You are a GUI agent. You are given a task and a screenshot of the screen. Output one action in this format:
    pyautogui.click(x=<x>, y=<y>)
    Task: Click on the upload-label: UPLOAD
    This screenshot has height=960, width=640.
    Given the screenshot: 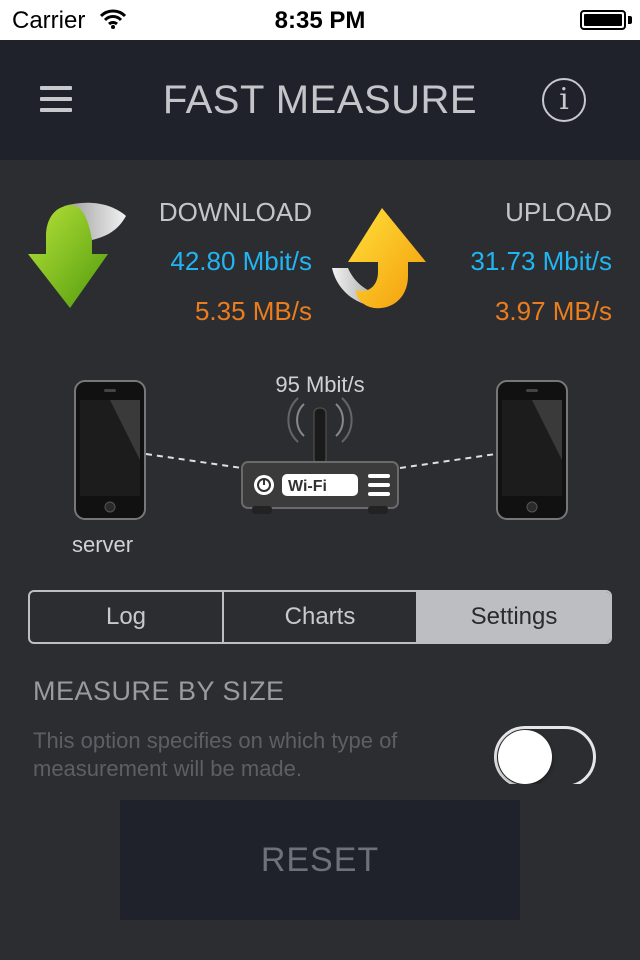 What is the action you would take?
    pyautogui.click(x=558, y=212)
    